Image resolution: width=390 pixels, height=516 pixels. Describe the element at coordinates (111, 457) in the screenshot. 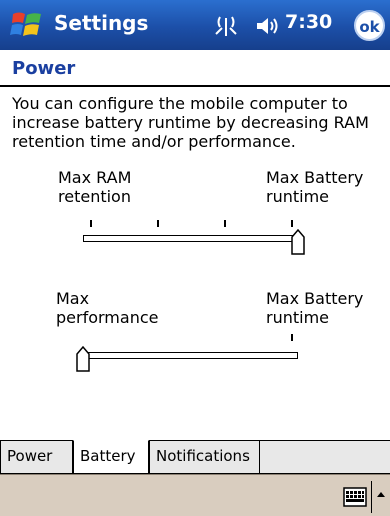

I see `tab-battery: Battery` at that location.